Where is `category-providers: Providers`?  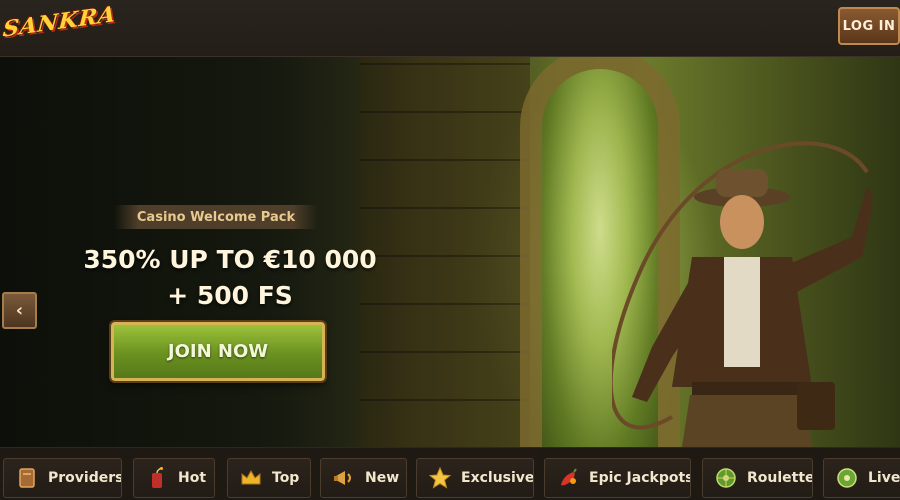 category-providers: Providers is located at coordinates (62, 478).